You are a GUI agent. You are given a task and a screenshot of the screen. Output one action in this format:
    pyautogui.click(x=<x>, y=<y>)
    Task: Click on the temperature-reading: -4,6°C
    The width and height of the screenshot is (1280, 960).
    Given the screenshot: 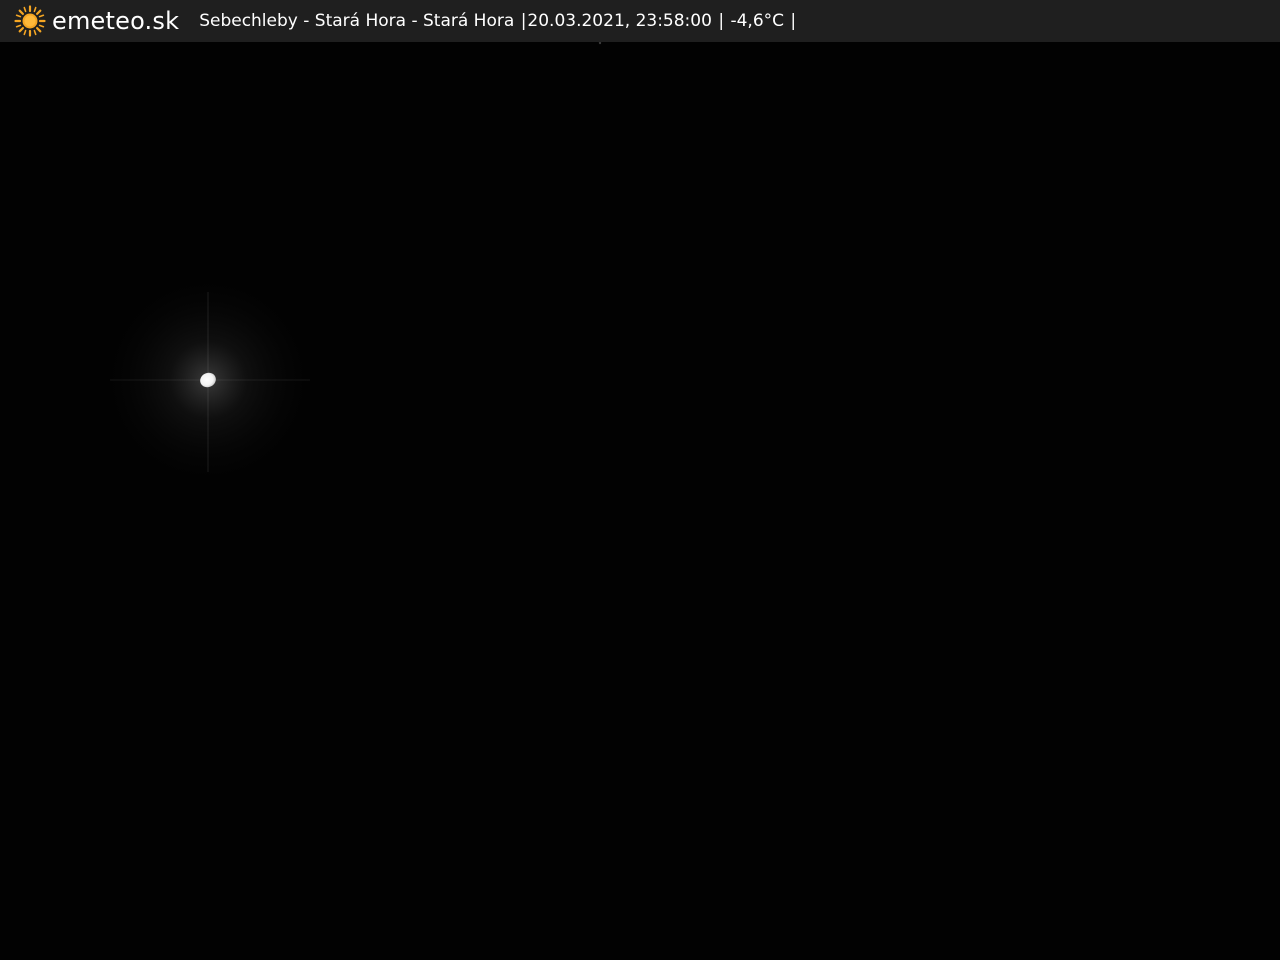 What is the action you would take?
    pyautogui.click(x=757, y=21)
    